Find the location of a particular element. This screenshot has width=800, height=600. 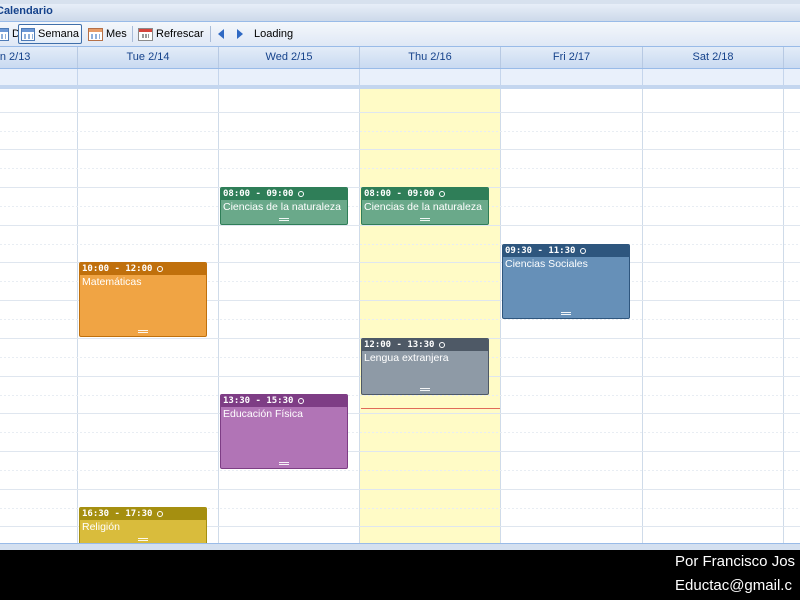

refresh-button: Refrescar is located at coordinates (171, 34).